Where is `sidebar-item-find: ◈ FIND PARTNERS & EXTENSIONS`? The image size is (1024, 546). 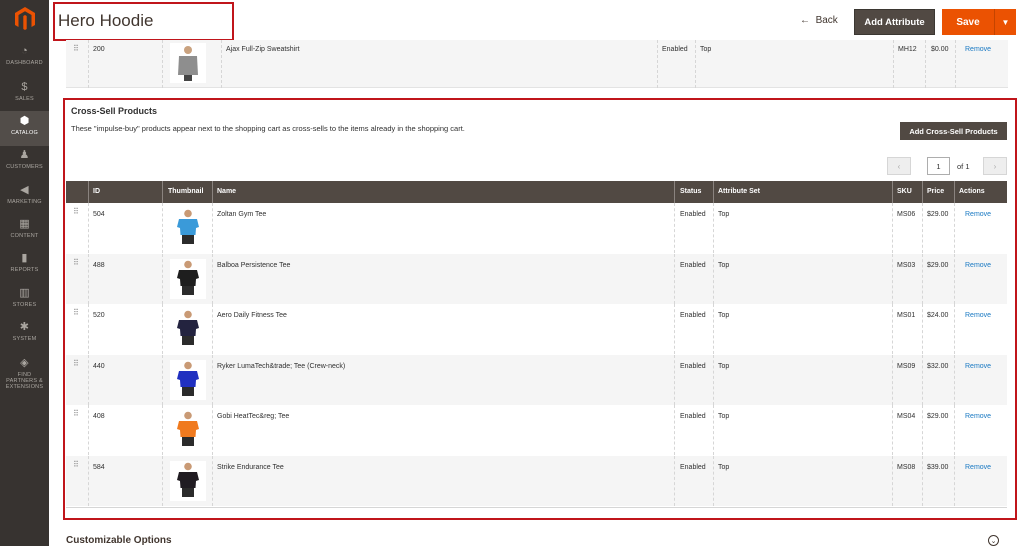
sidebar-item-find: ◈ FIND PARTNERS & EXTENSIONS is located at coordinates (24, 375).